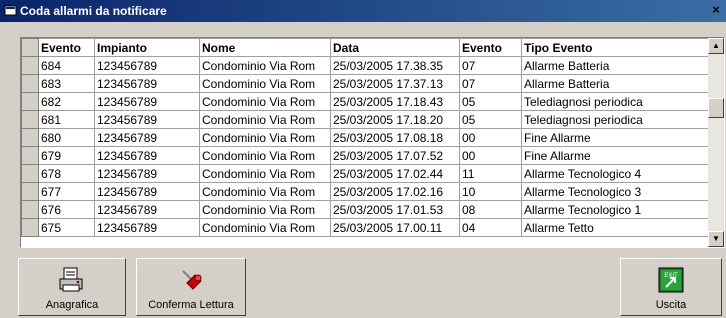 The height and width of the screenshot is (318, 726). What do you see at coordinates (716, 46) in the screenshot?
I see `scroll-up-icon: ▲` at bounding box center [716, 46].